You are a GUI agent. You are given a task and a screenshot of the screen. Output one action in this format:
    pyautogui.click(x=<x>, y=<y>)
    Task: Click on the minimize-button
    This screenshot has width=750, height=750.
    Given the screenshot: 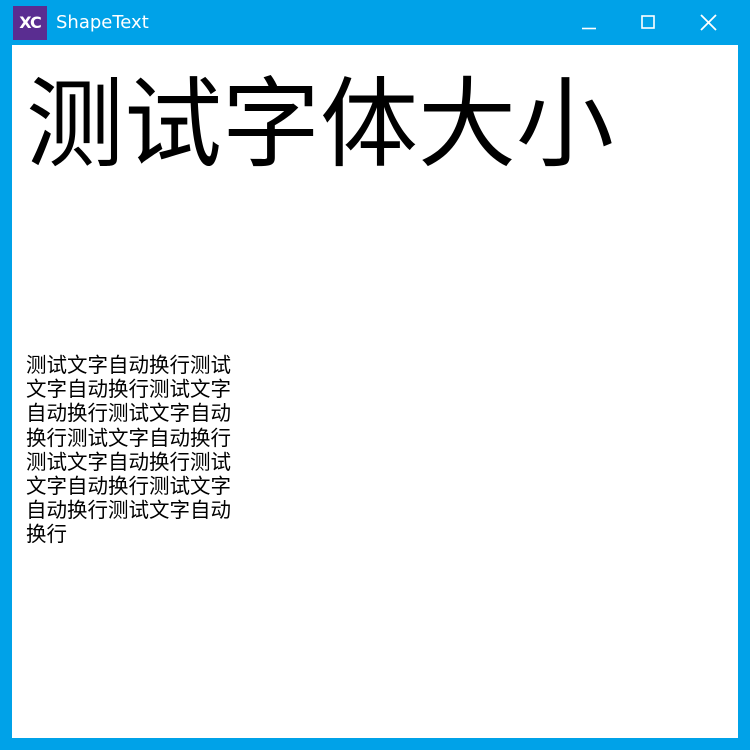 What is the action you would take?
    pyautogui.click(x=589, y=22)
    